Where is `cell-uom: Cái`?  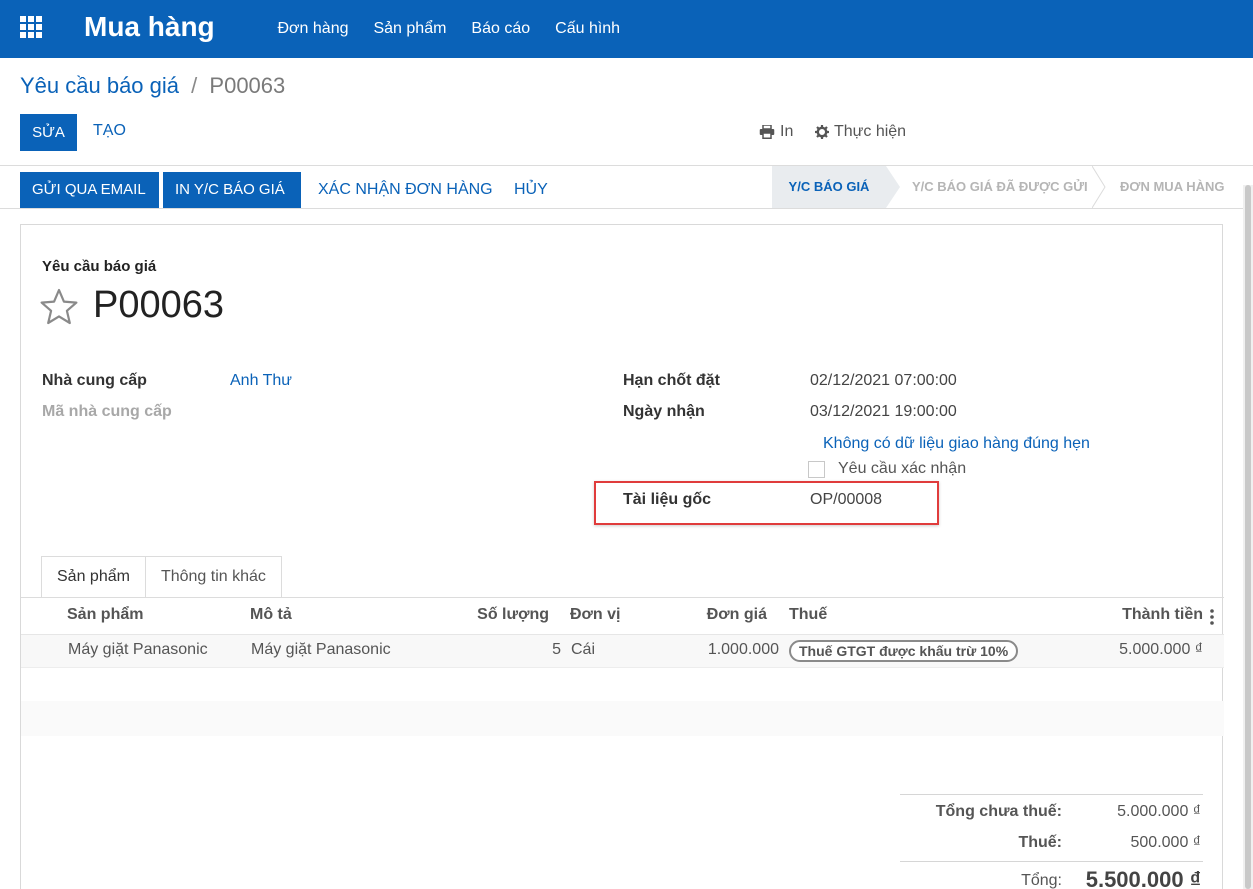
cell-uom: Cái is located at coordinates (583, 650).